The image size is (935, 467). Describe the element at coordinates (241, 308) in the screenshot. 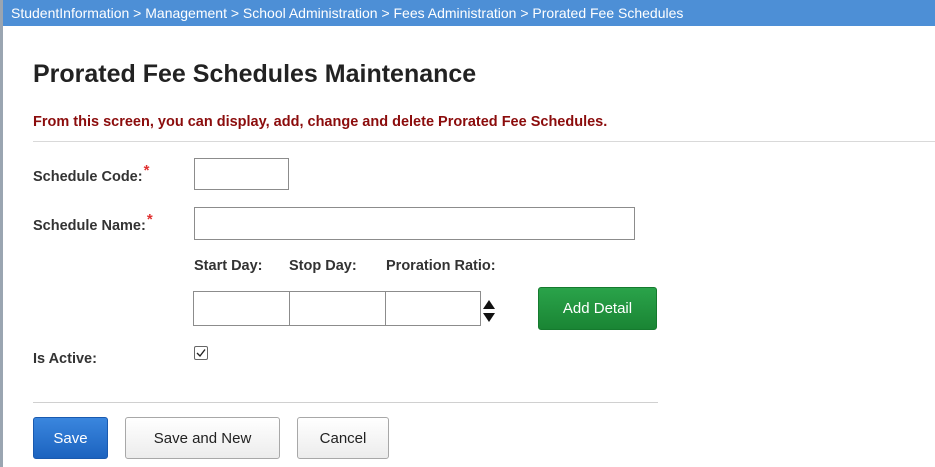

I see `start-day-input` at that location.